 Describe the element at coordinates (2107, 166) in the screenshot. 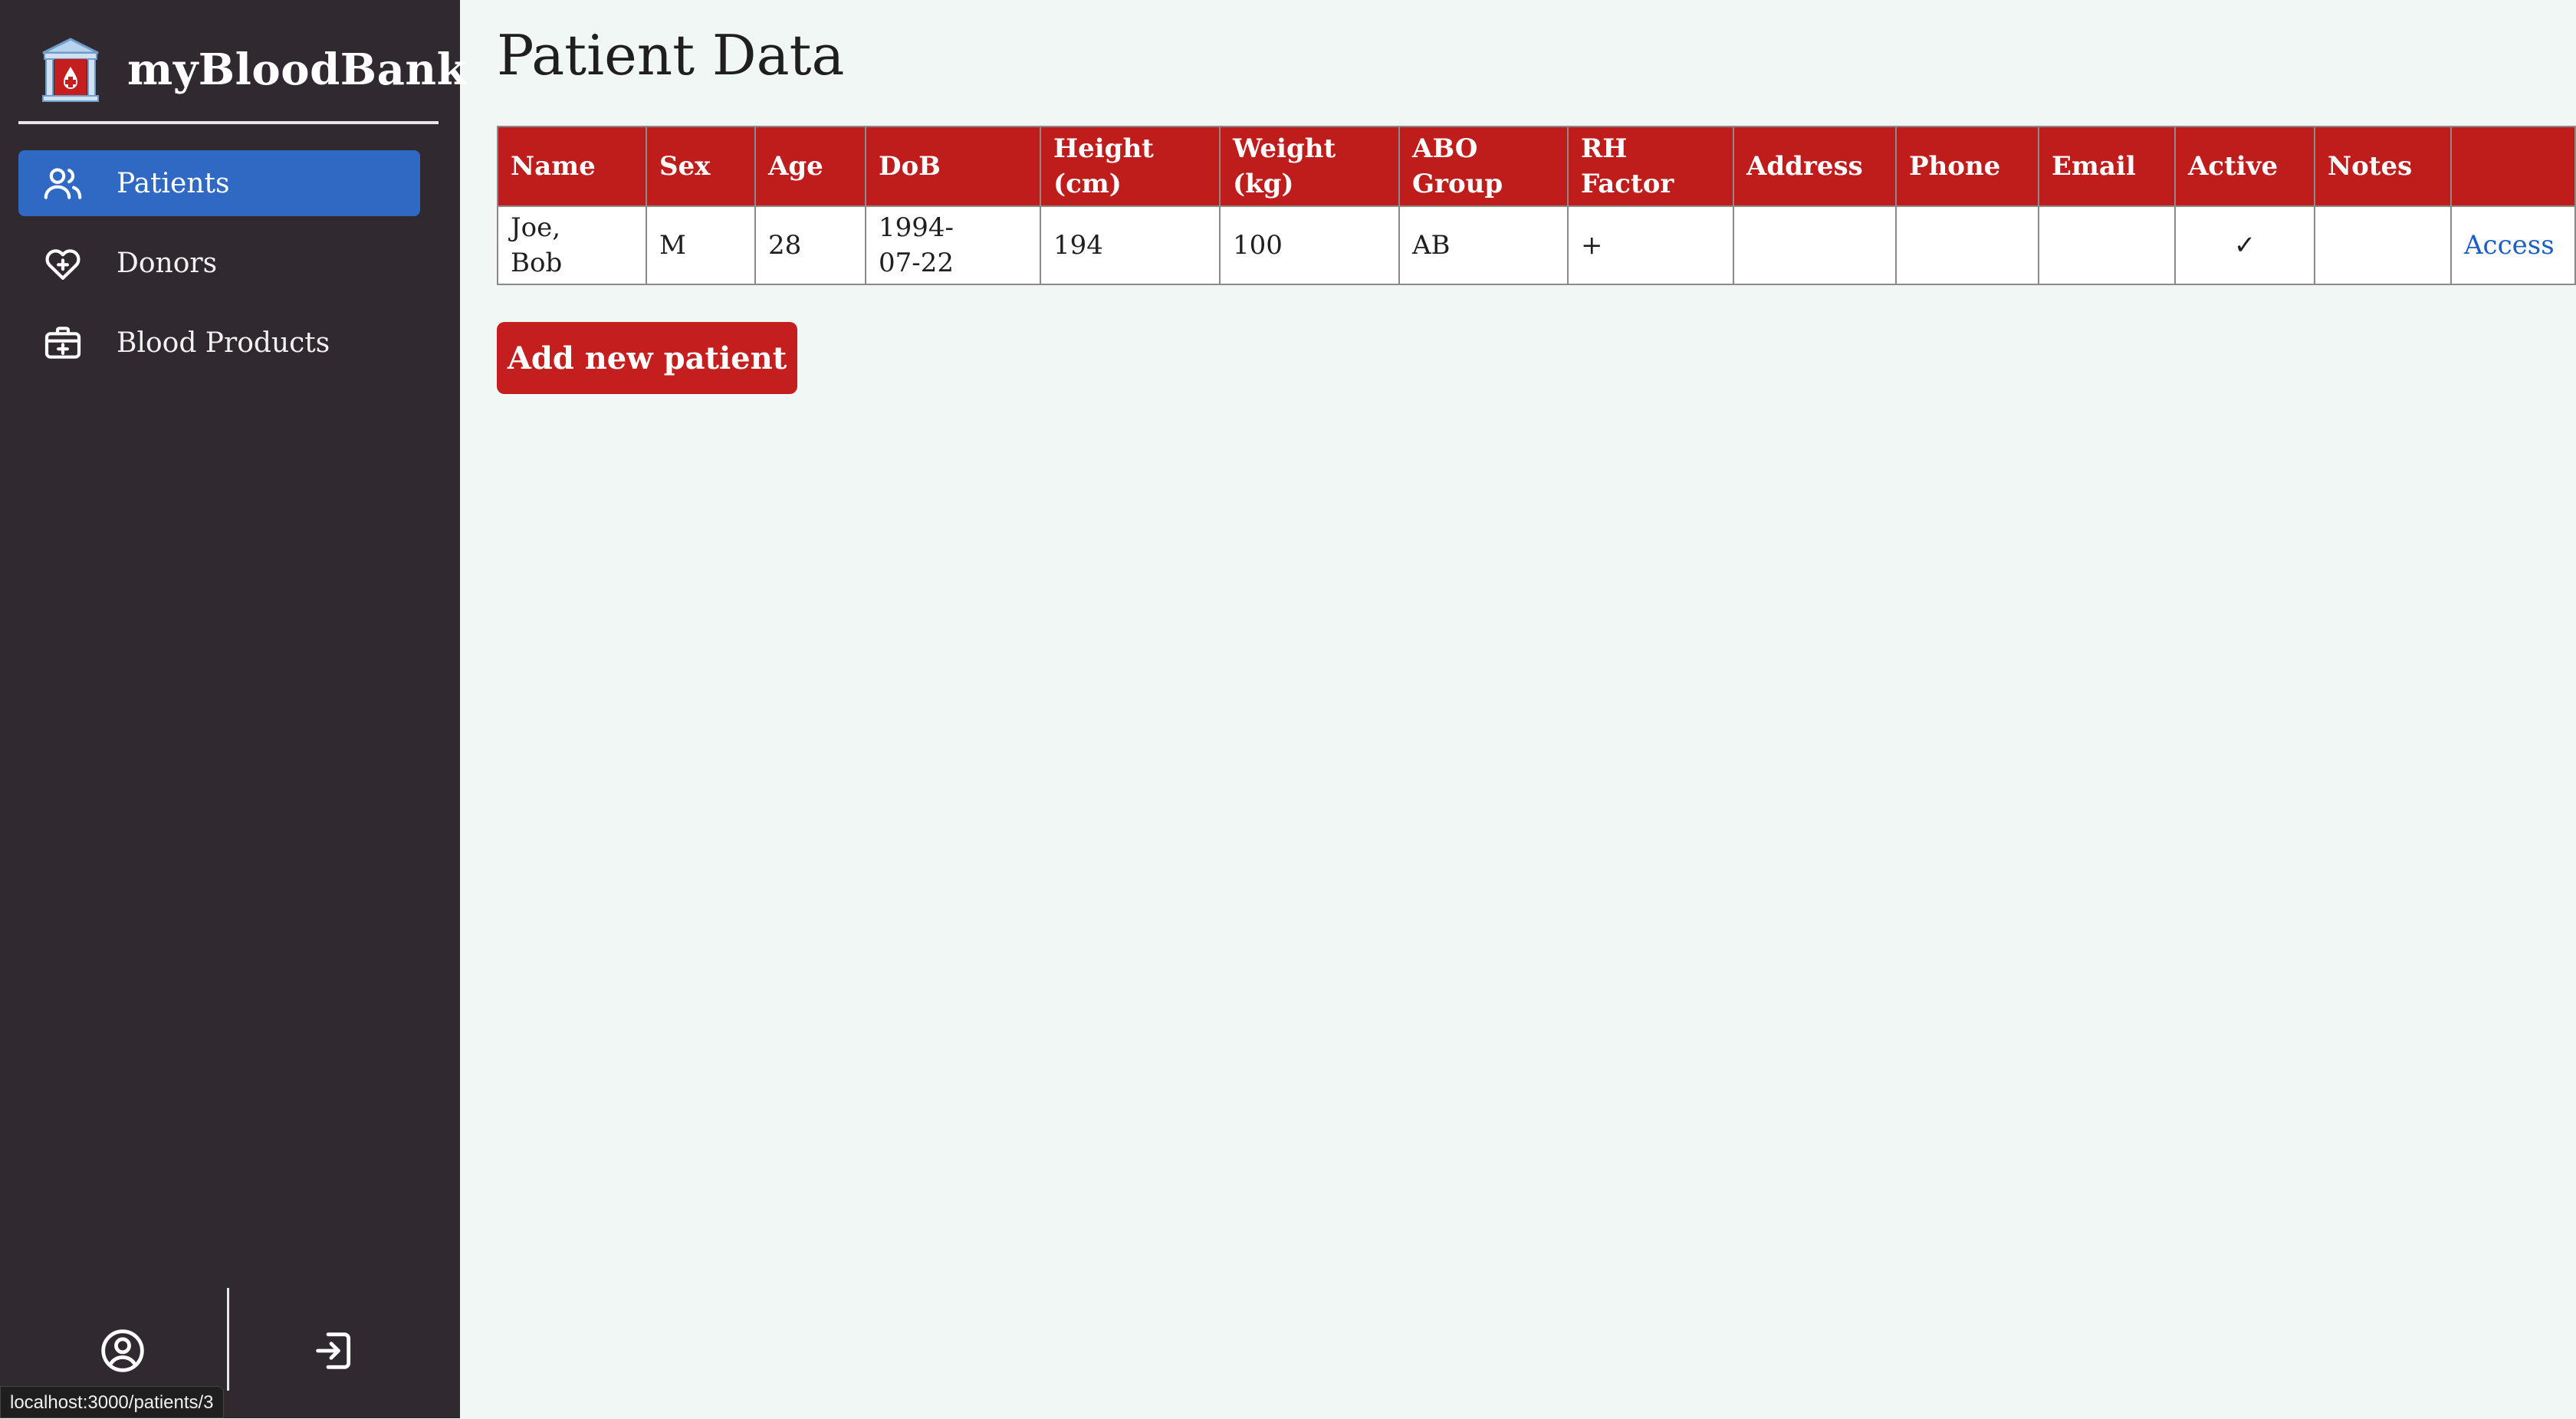

I see `column-header-email: Email` at that location.